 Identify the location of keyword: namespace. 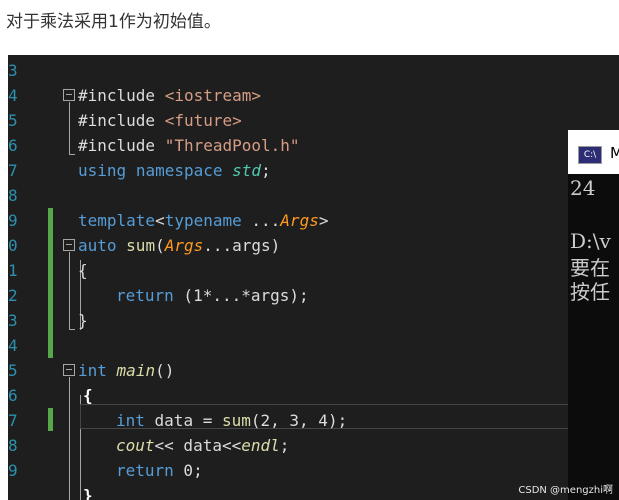
(179, 170).